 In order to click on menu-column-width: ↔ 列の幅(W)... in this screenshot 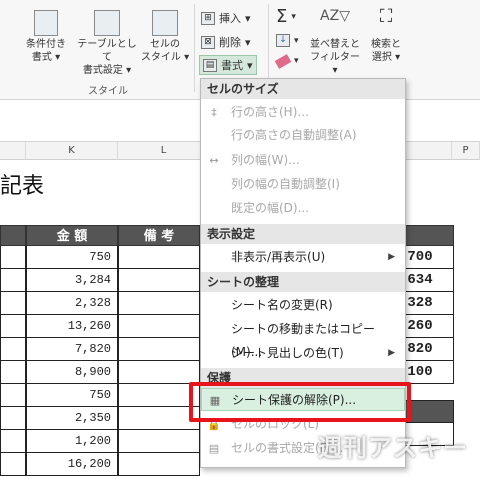, I will do `click(303, 160)`.